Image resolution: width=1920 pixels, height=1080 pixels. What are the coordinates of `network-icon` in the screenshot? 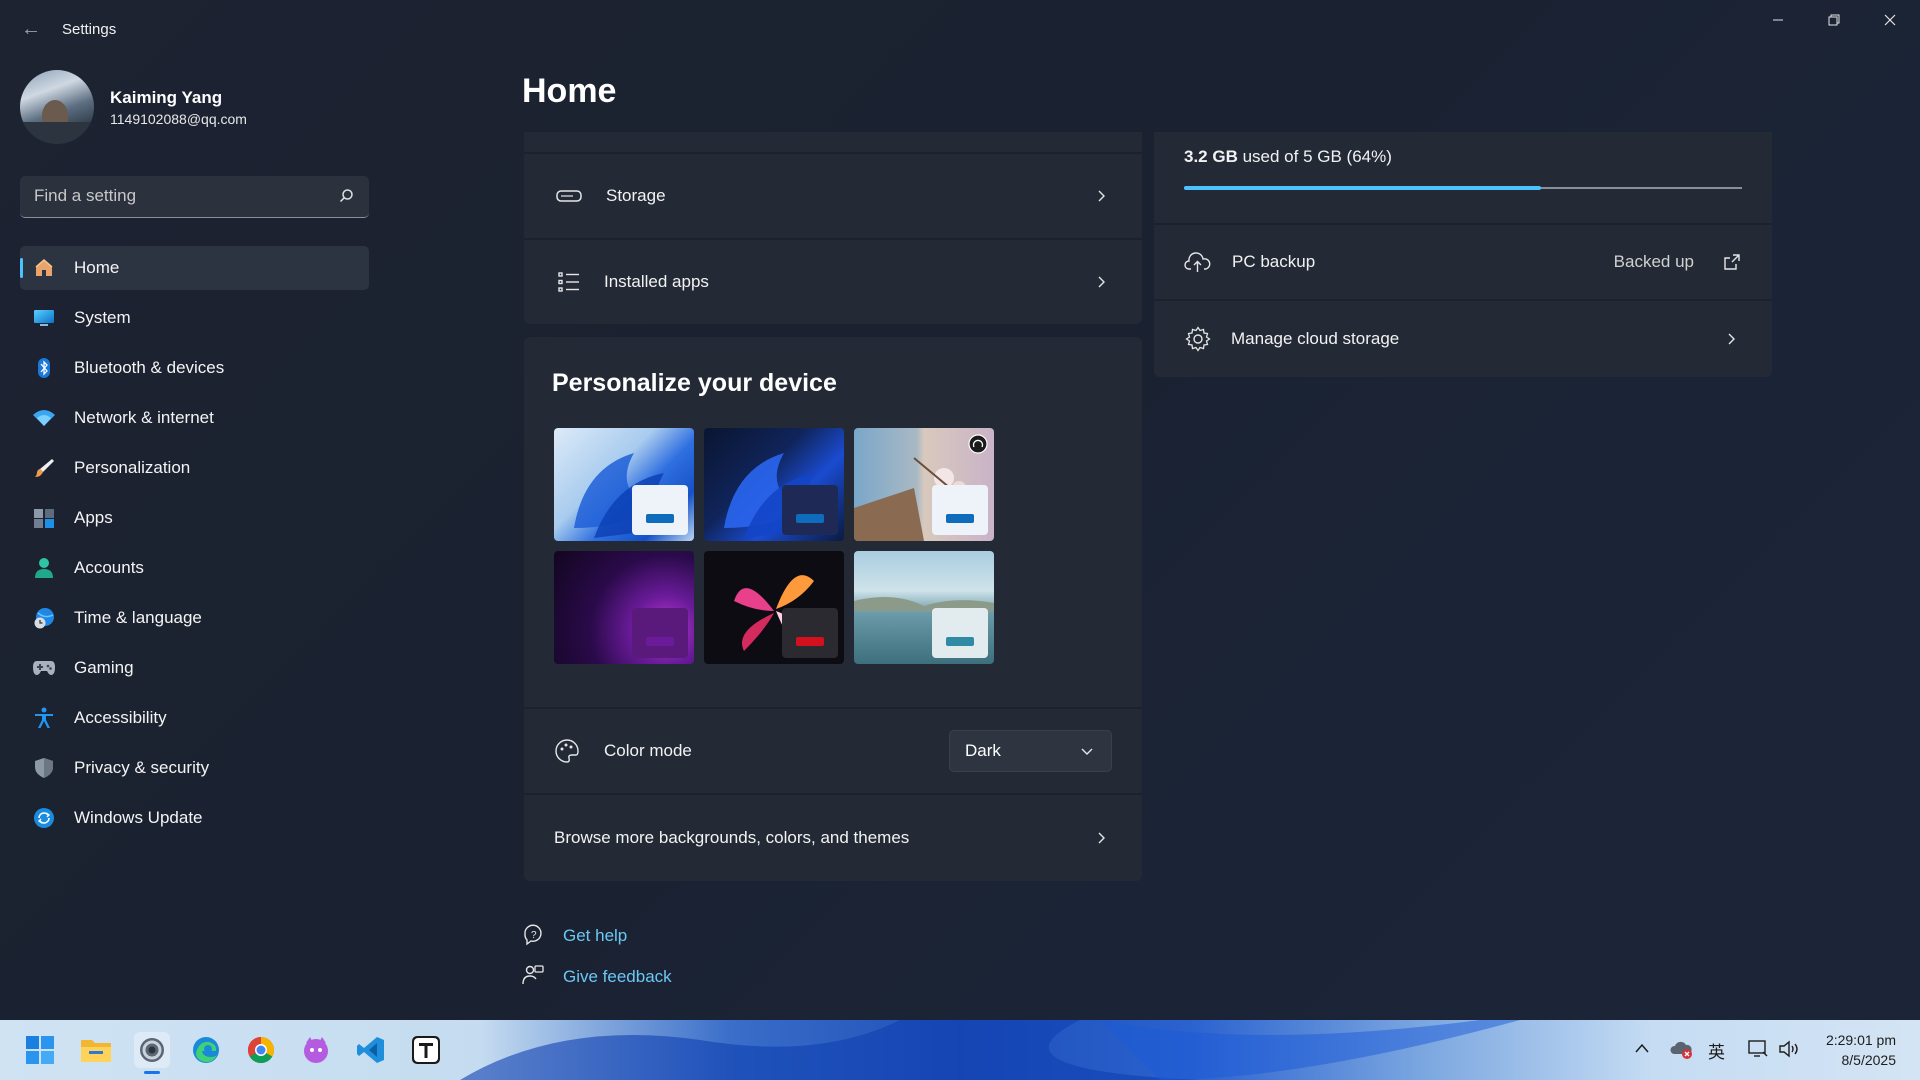 It's located at (1758, 1049).